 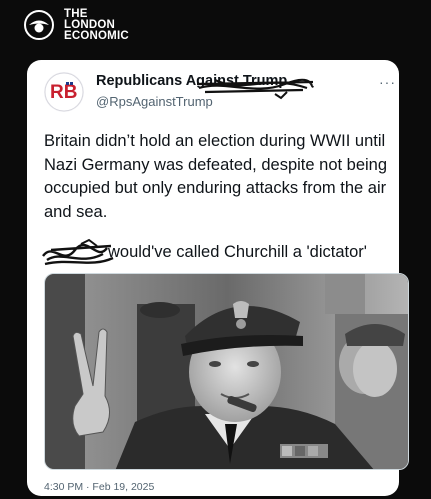 I want to click on more-options-button: ···, so click(x=387, y=82).